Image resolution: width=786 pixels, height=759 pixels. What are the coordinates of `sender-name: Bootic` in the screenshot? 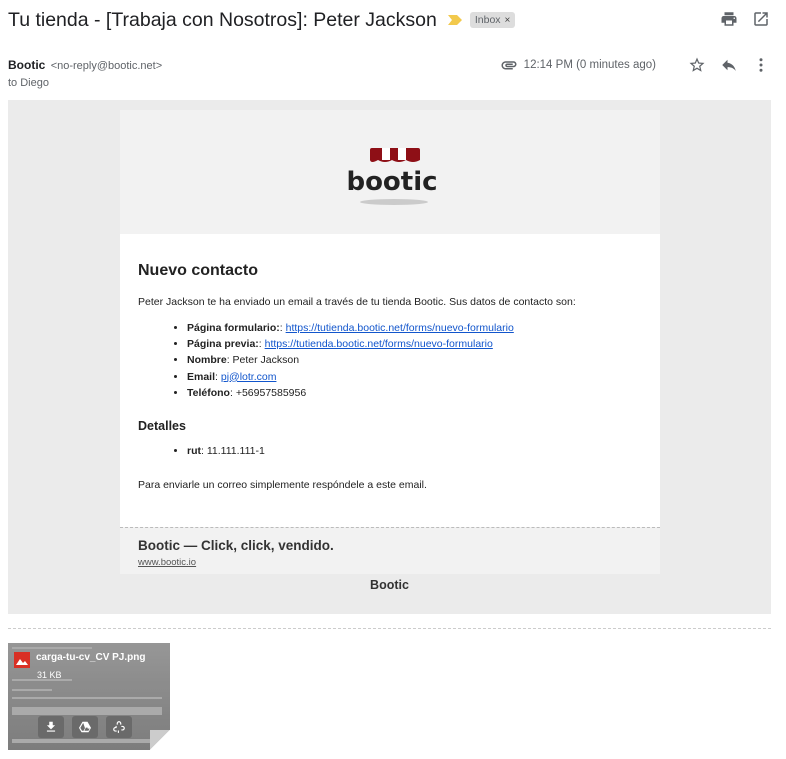 It's located at (26, 65).